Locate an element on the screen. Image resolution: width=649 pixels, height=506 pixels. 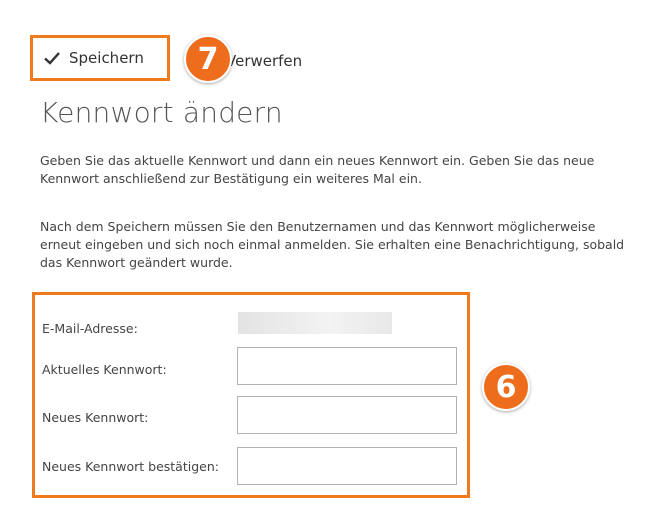
step-7-callout: 7 is located at coordinates (208, 59).